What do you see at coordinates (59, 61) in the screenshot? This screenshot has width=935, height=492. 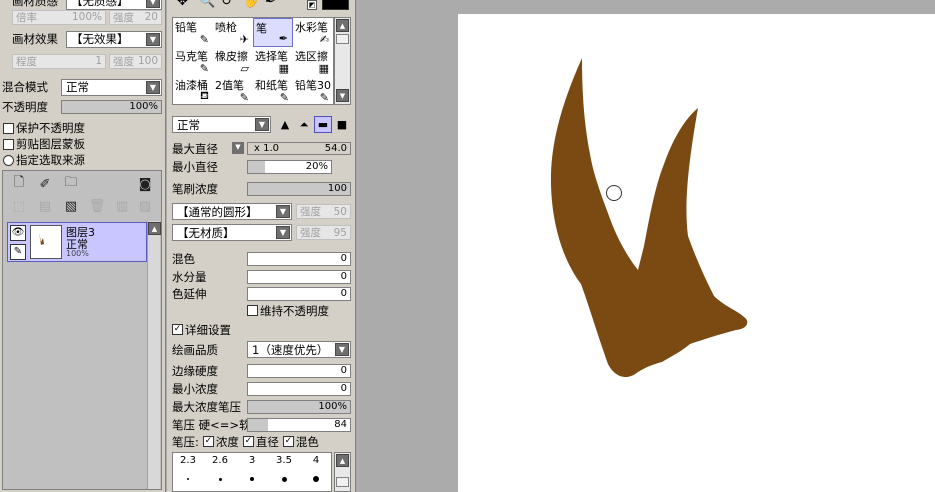 I see `degree-field: 程度 1` at bounding box center [59, 61].